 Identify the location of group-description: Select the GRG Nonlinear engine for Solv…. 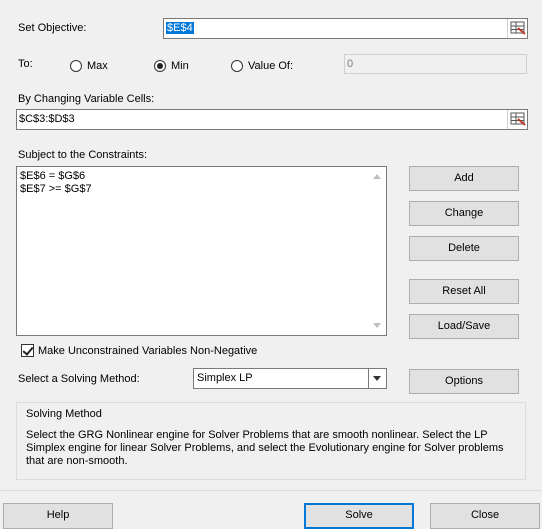
(265, 448).